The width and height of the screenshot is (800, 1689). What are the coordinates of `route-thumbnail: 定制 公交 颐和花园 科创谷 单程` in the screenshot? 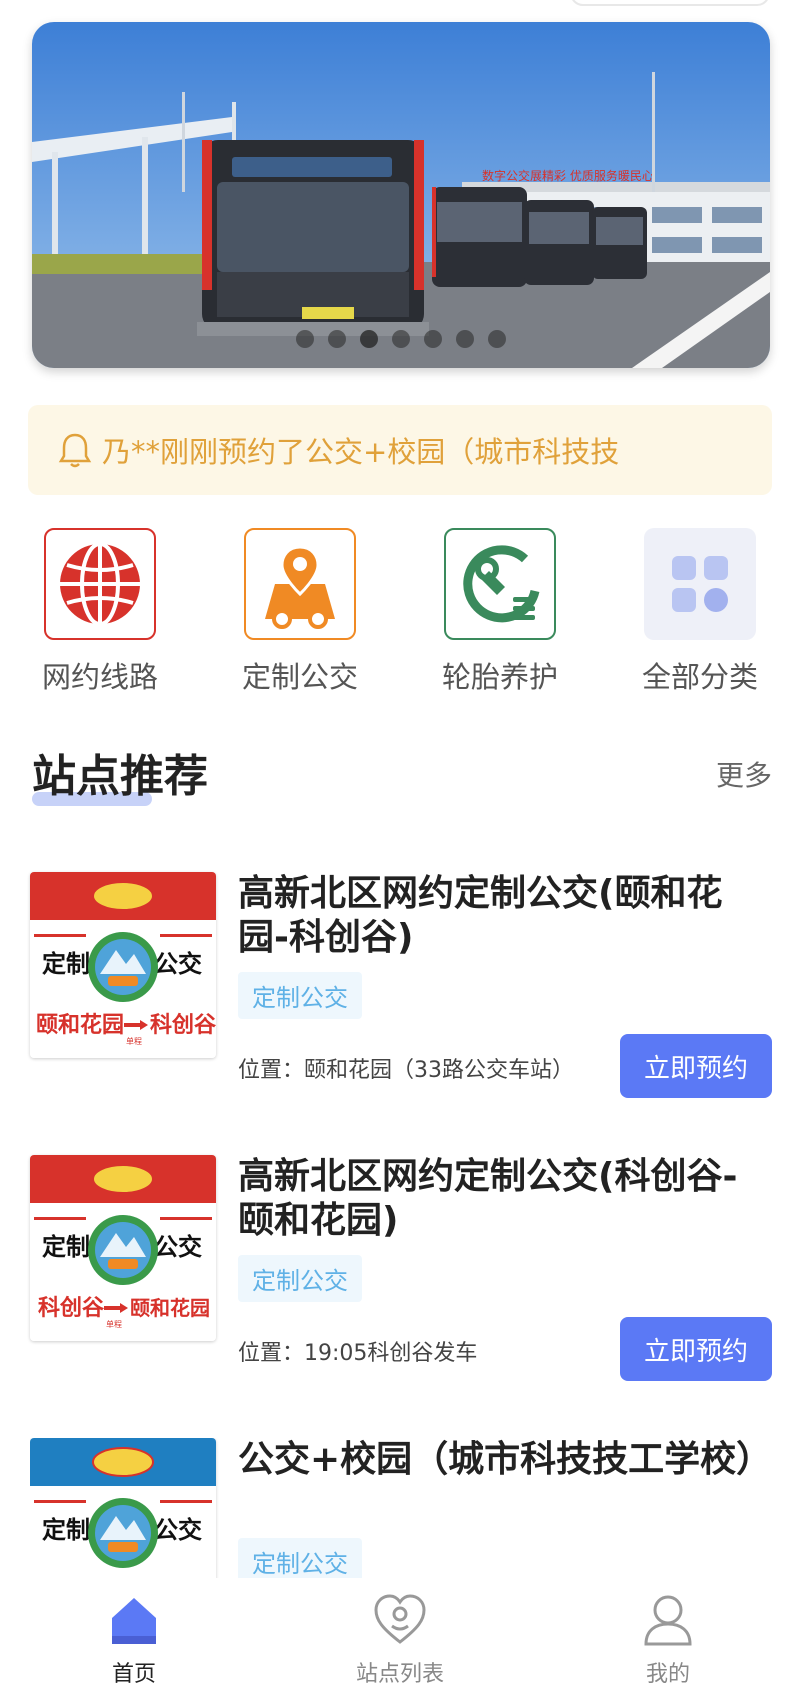 It's located at (123, 965).